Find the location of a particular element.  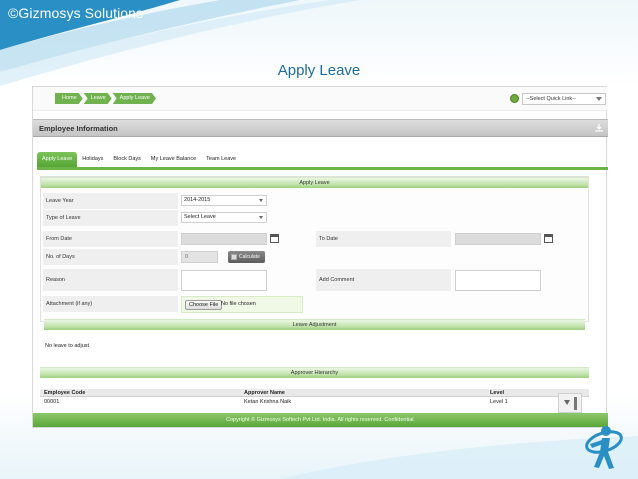

approver-name-cell: Ketan Krishna Naik is located at coordinates (268, 402).